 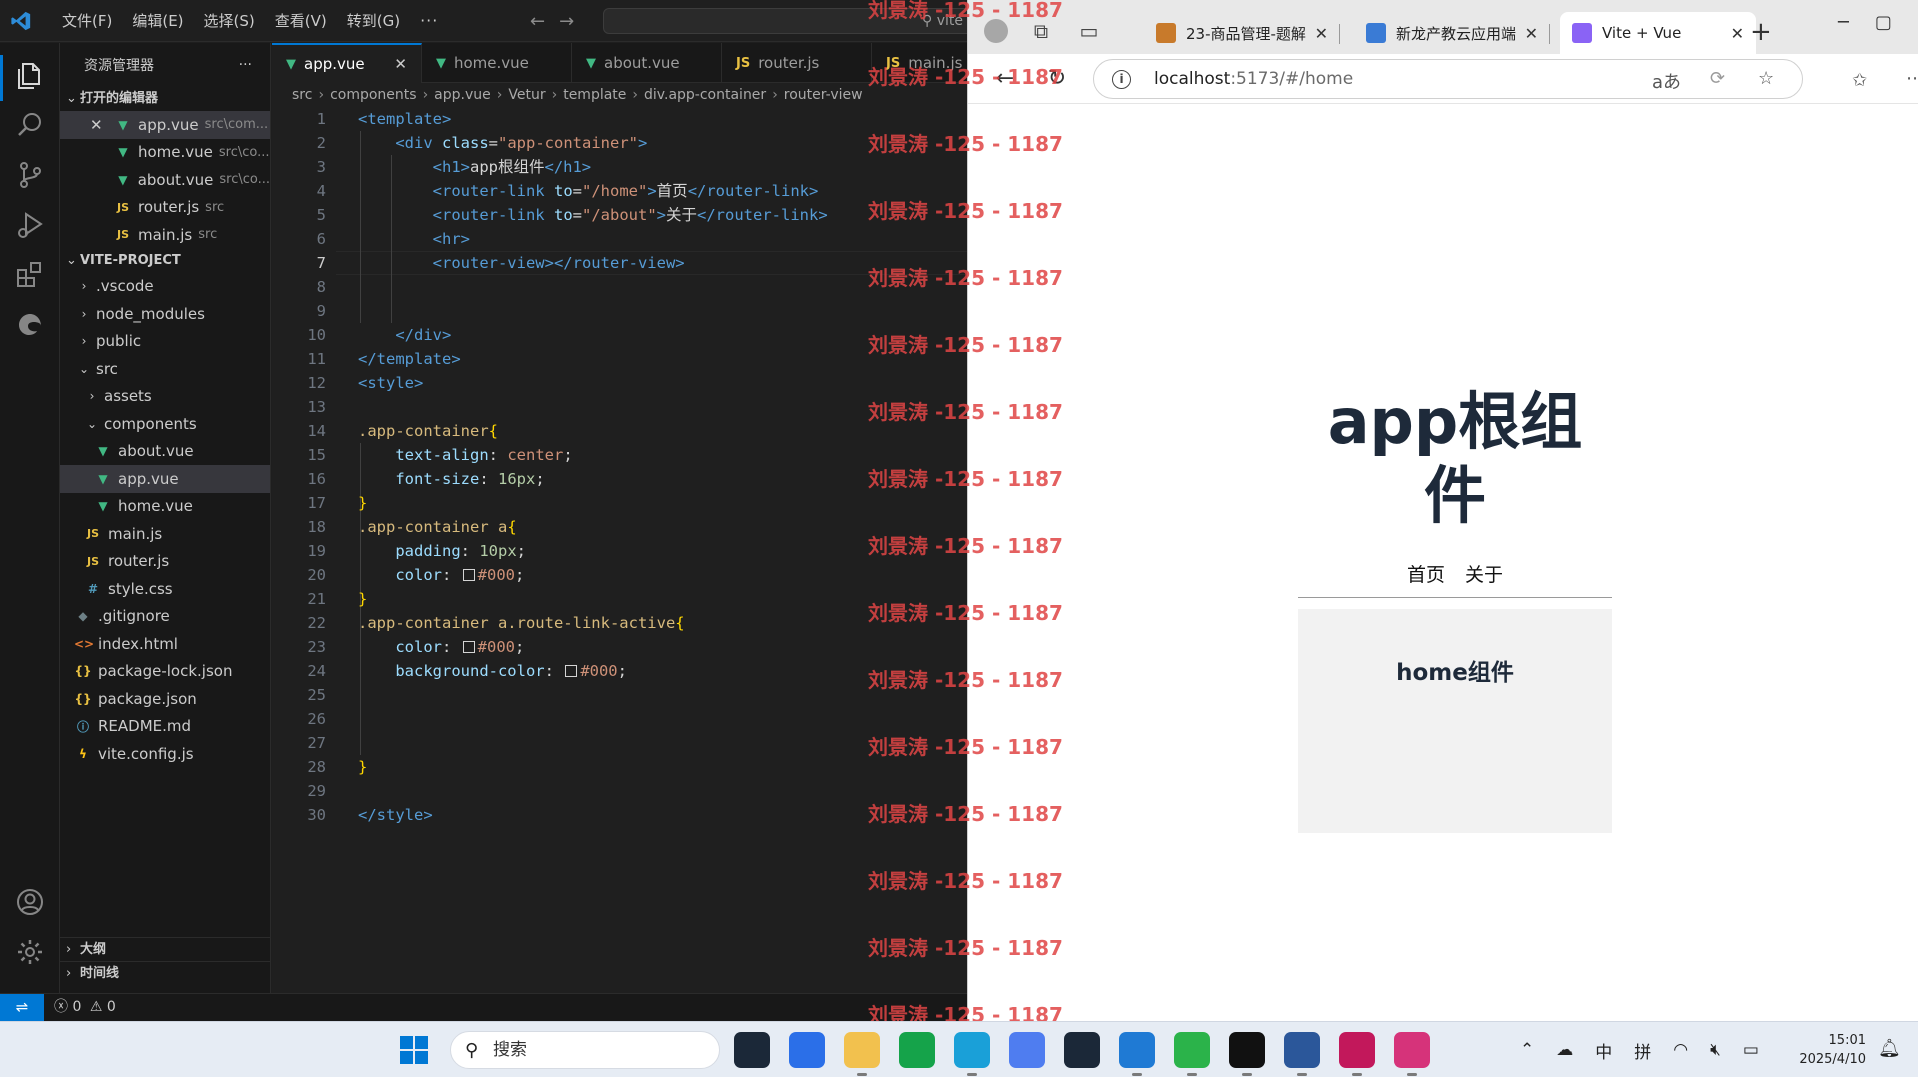 I want to click on word-icon, so click(x=1302, y=1054).